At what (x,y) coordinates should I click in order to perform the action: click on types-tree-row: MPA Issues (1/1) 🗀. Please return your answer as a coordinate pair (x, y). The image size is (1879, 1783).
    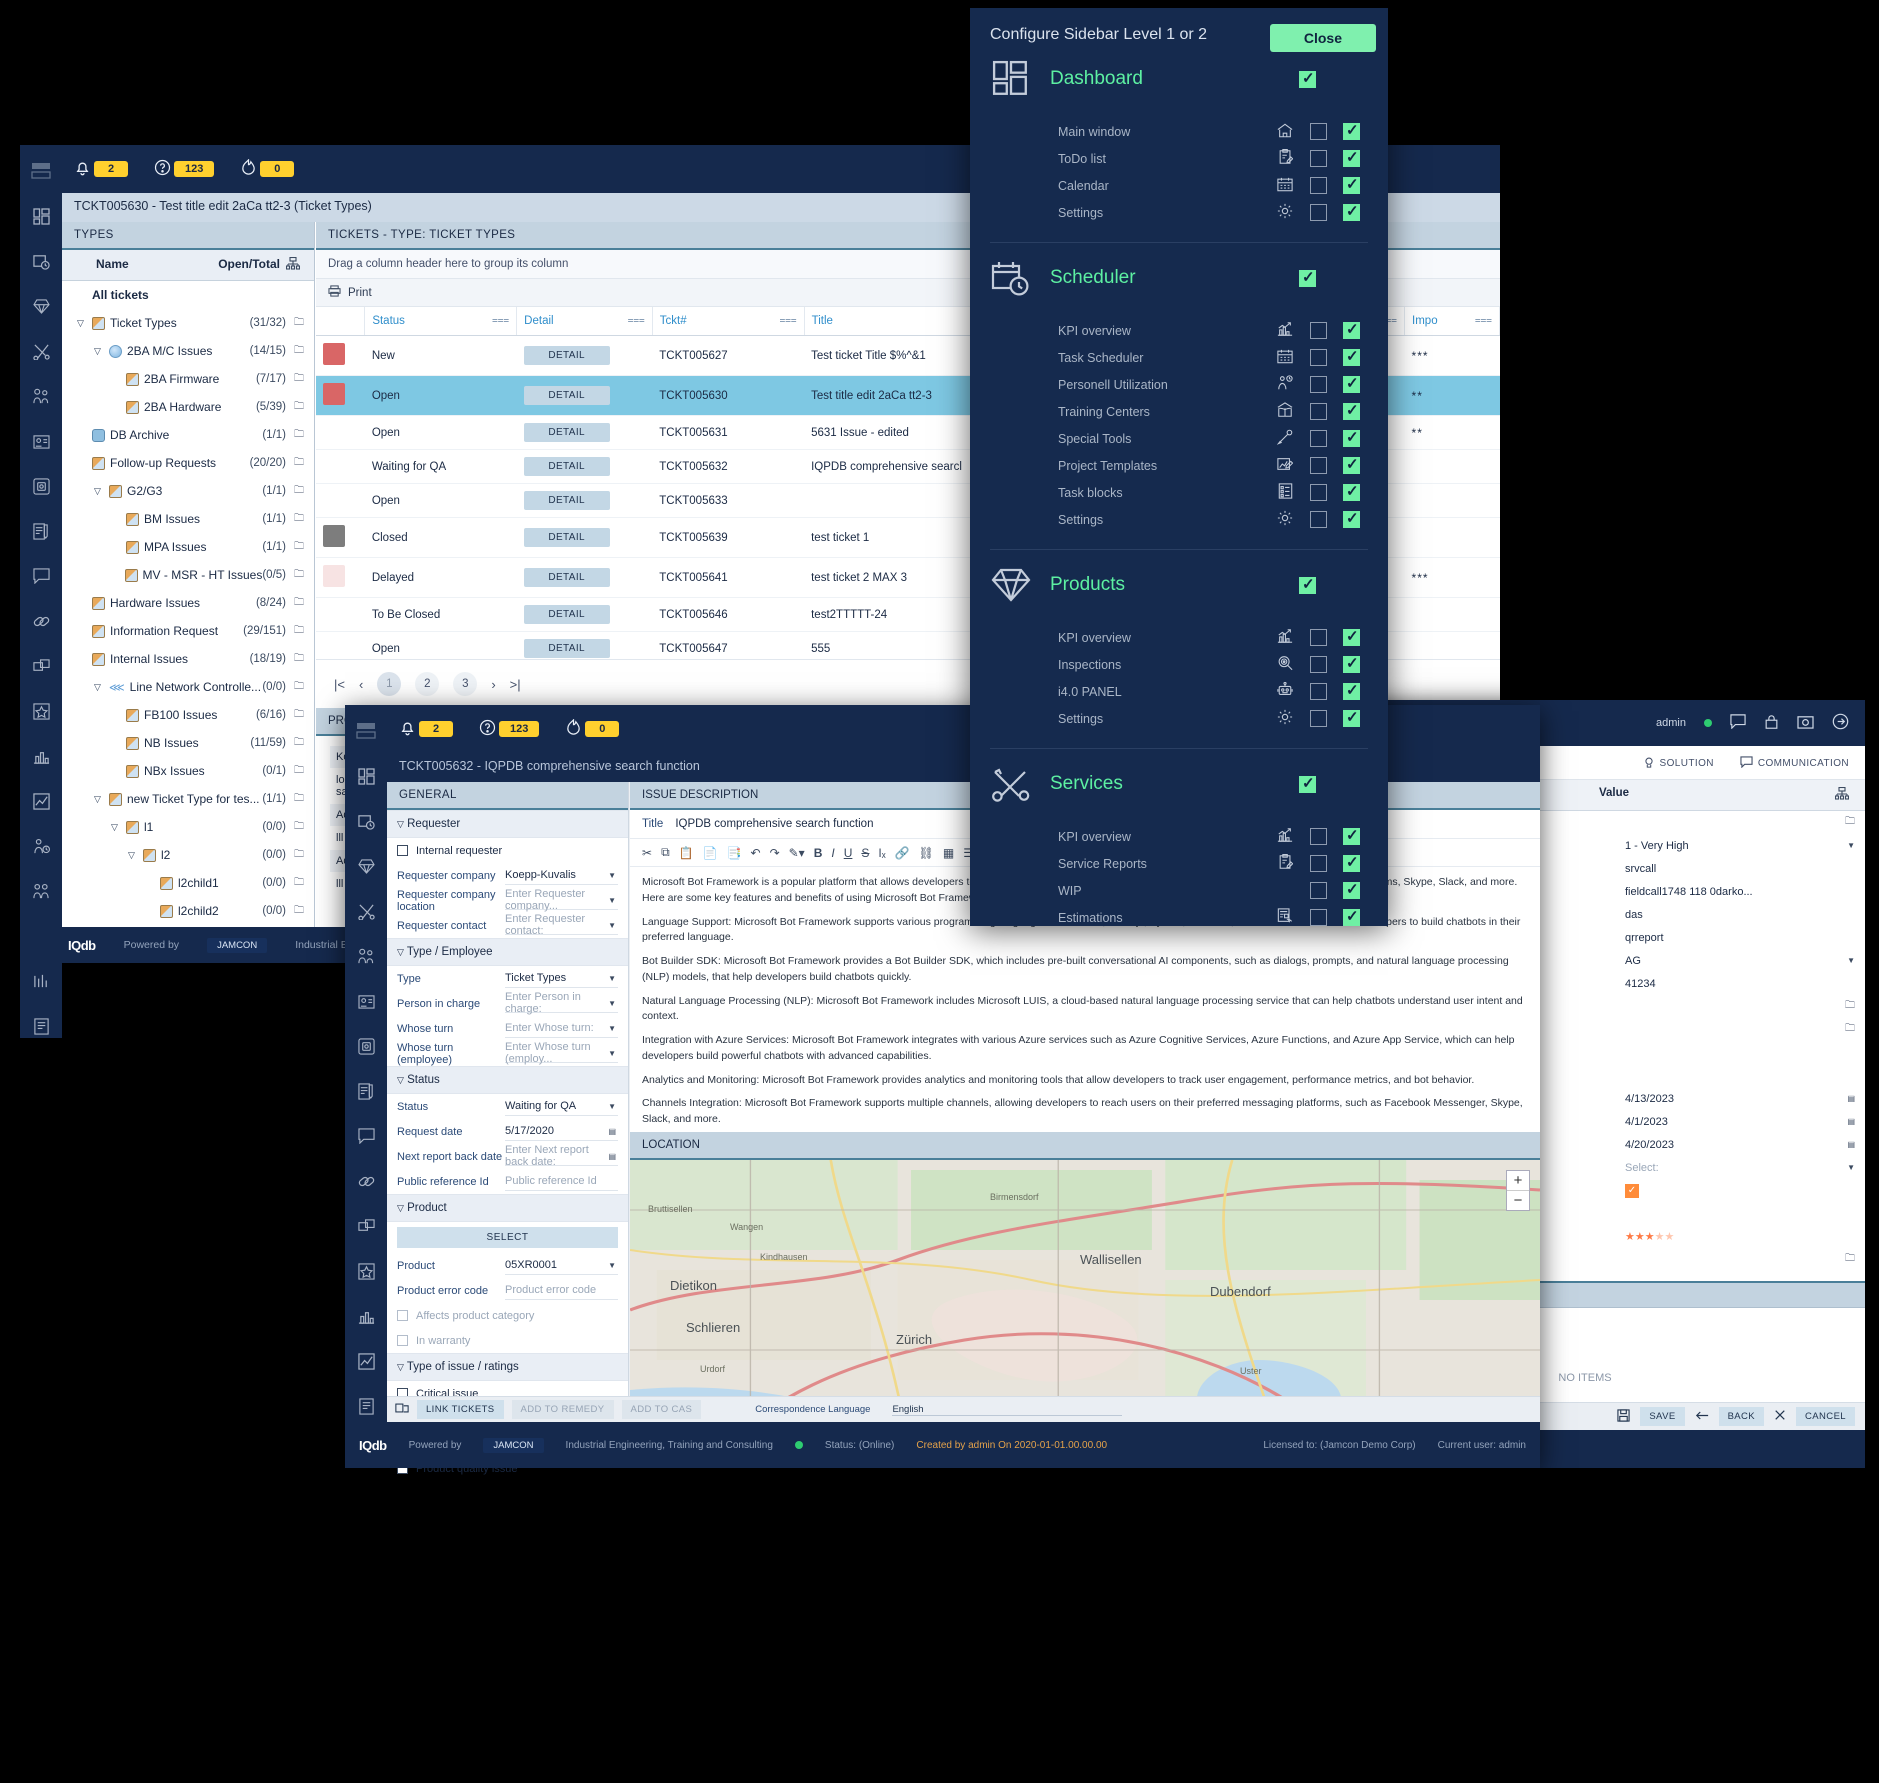
    Looking at the image, I should click on (188, 547).